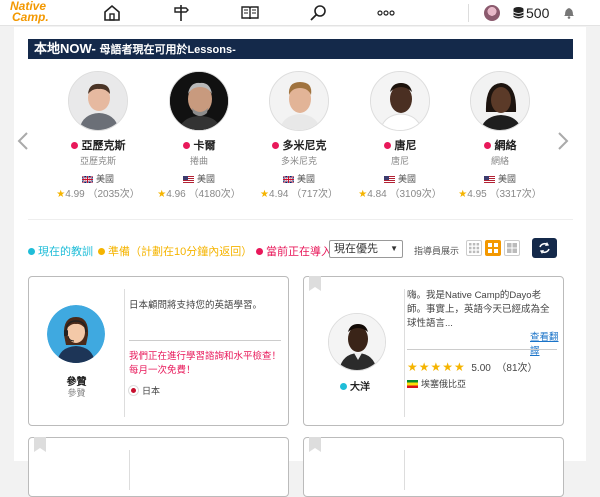 This screenshot has width=600, height=497. What do you see at coordinates (594, 244) in the screenshot?
I see `page-scrollbar` at bounding box center [594, 244].